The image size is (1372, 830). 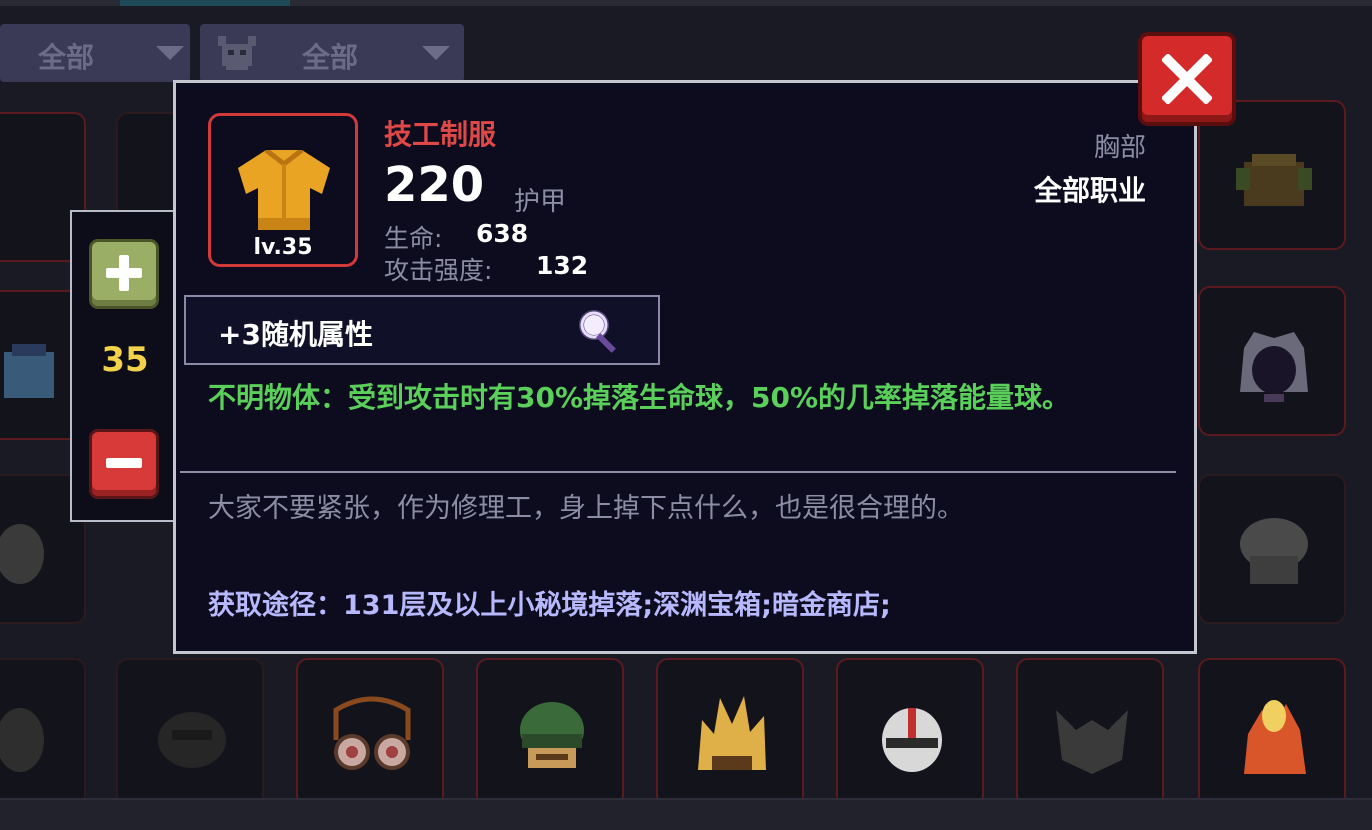 I want to click on decrease-button, so click(x=124, y=464).